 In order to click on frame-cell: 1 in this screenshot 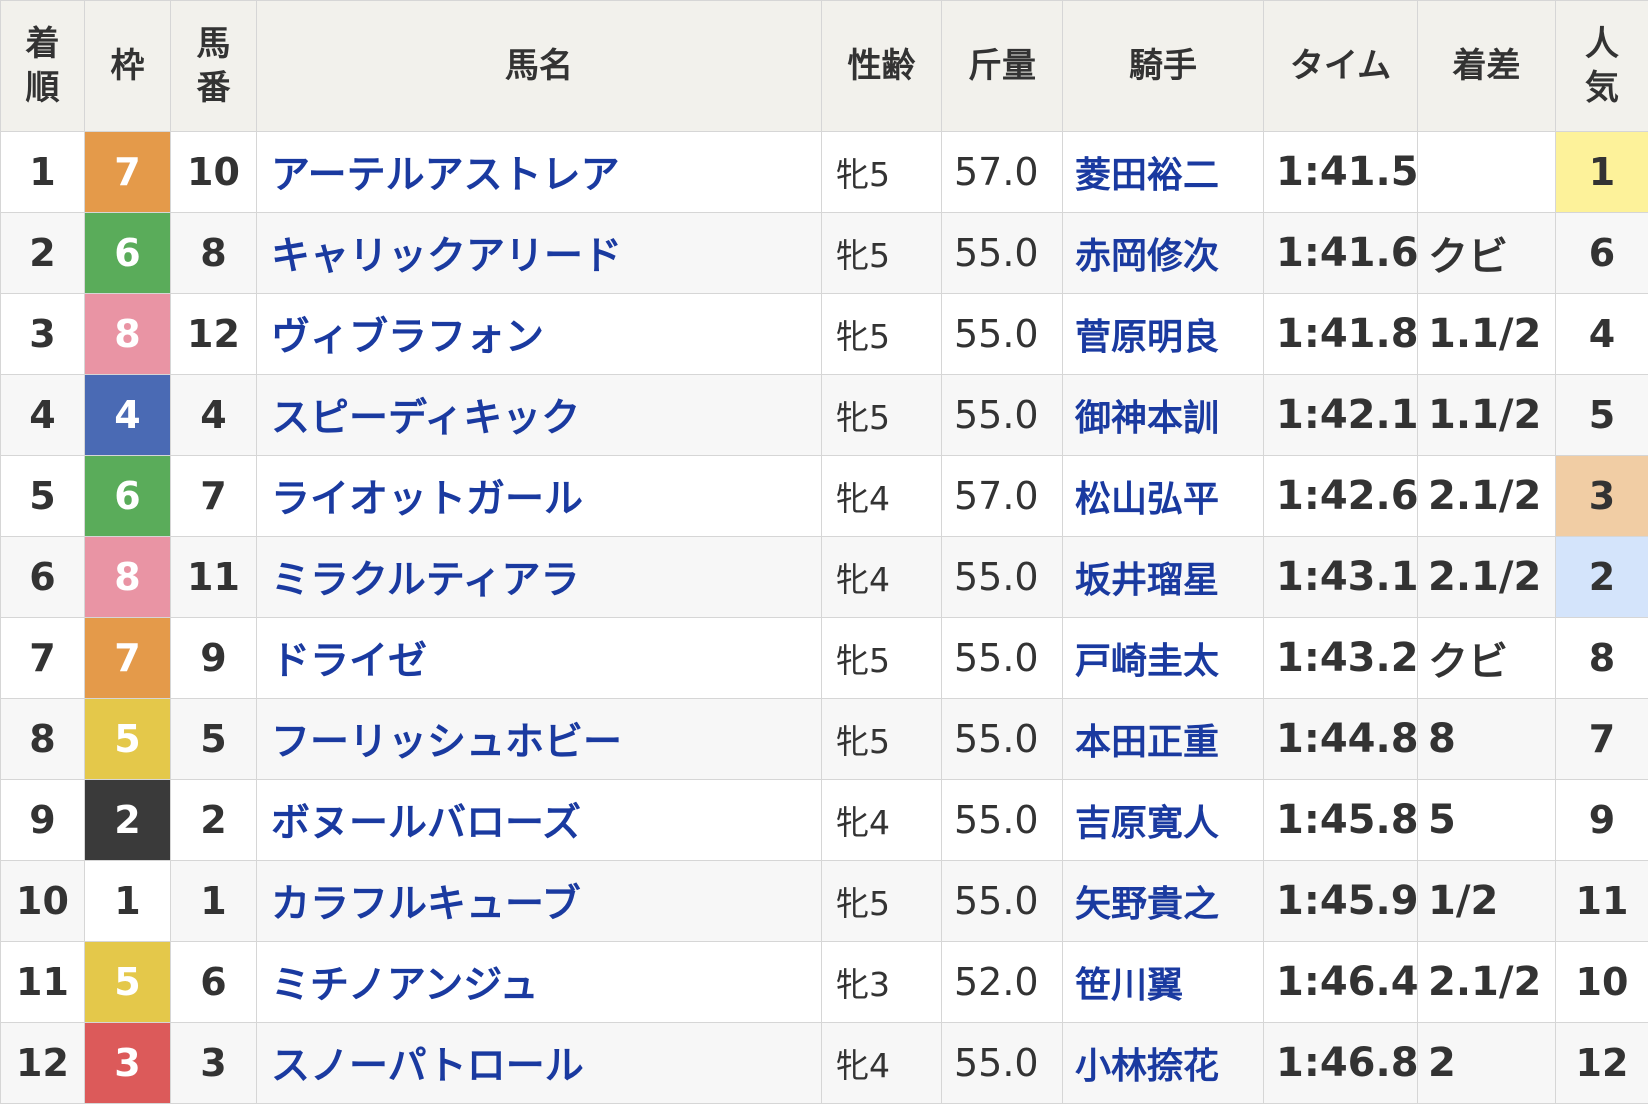, I will do `click(128, 901)`.